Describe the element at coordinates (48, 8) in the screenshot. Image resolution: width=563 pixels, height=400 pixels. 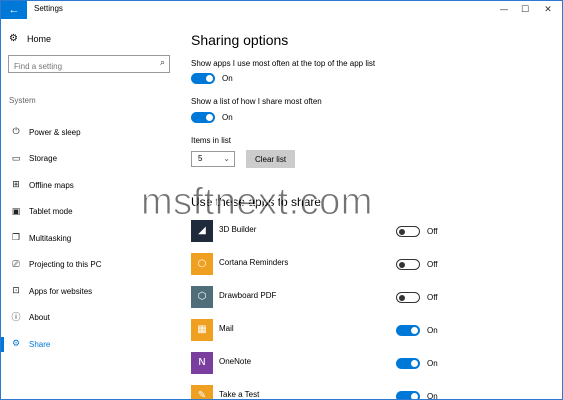
I see `window-title: Settings` at that location.